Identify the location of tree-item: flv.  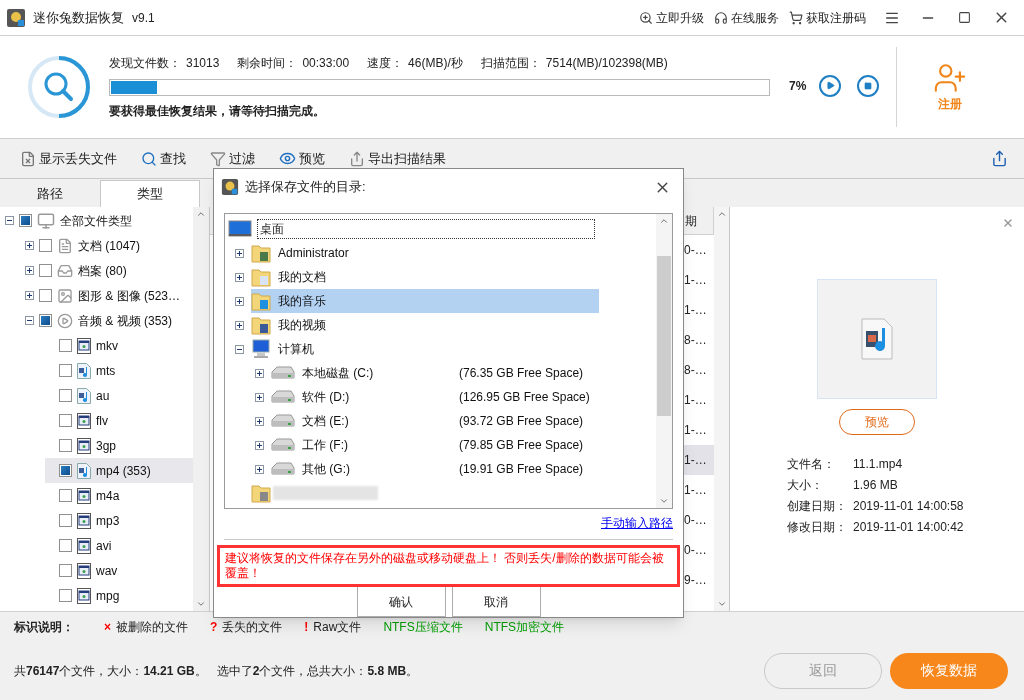
(119, 420).